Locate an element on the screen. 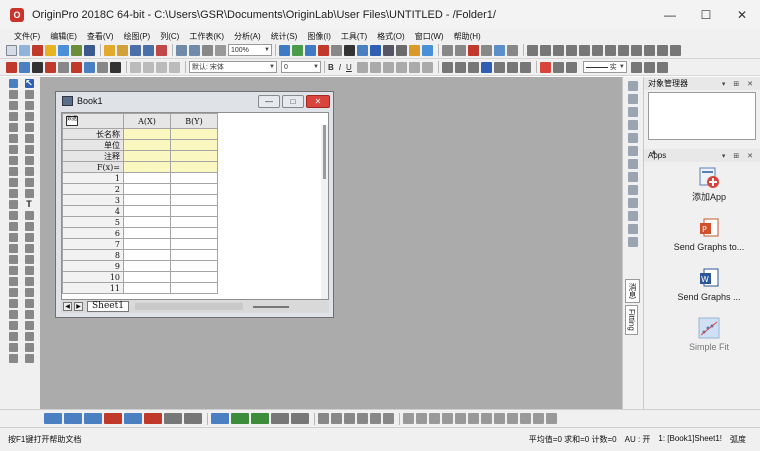  app-simple-fit: Simple Fit is located at coordinates (709, 335).